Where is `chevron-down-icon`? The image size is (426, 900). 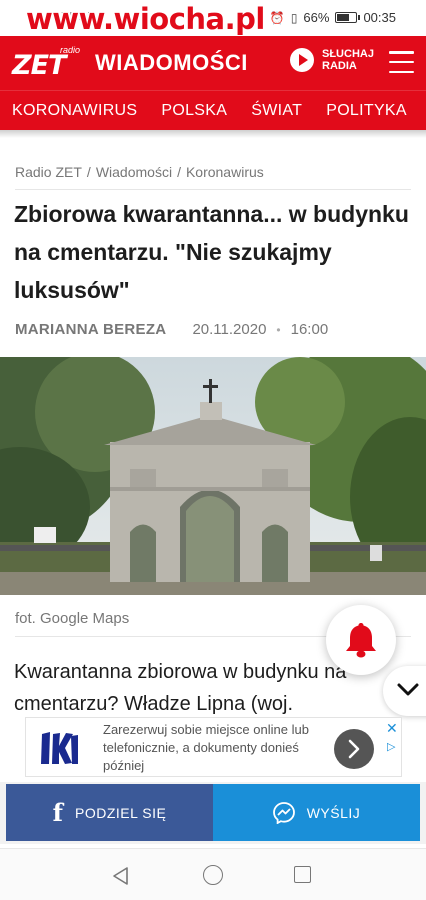 chevron-down-icon is located at coordinates (408, 689).